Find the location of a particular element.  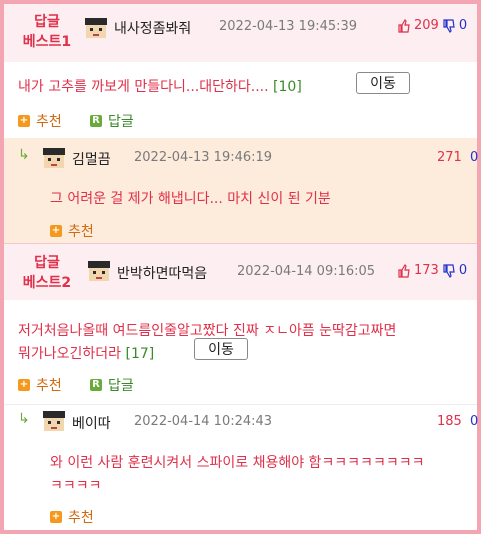

comment-body-line1: 저거처음나올때 여드름인줄알고짰다 진짜 ㅈㄴ아픔 눈딱감고짜면 is located at coordinates (207, 331).